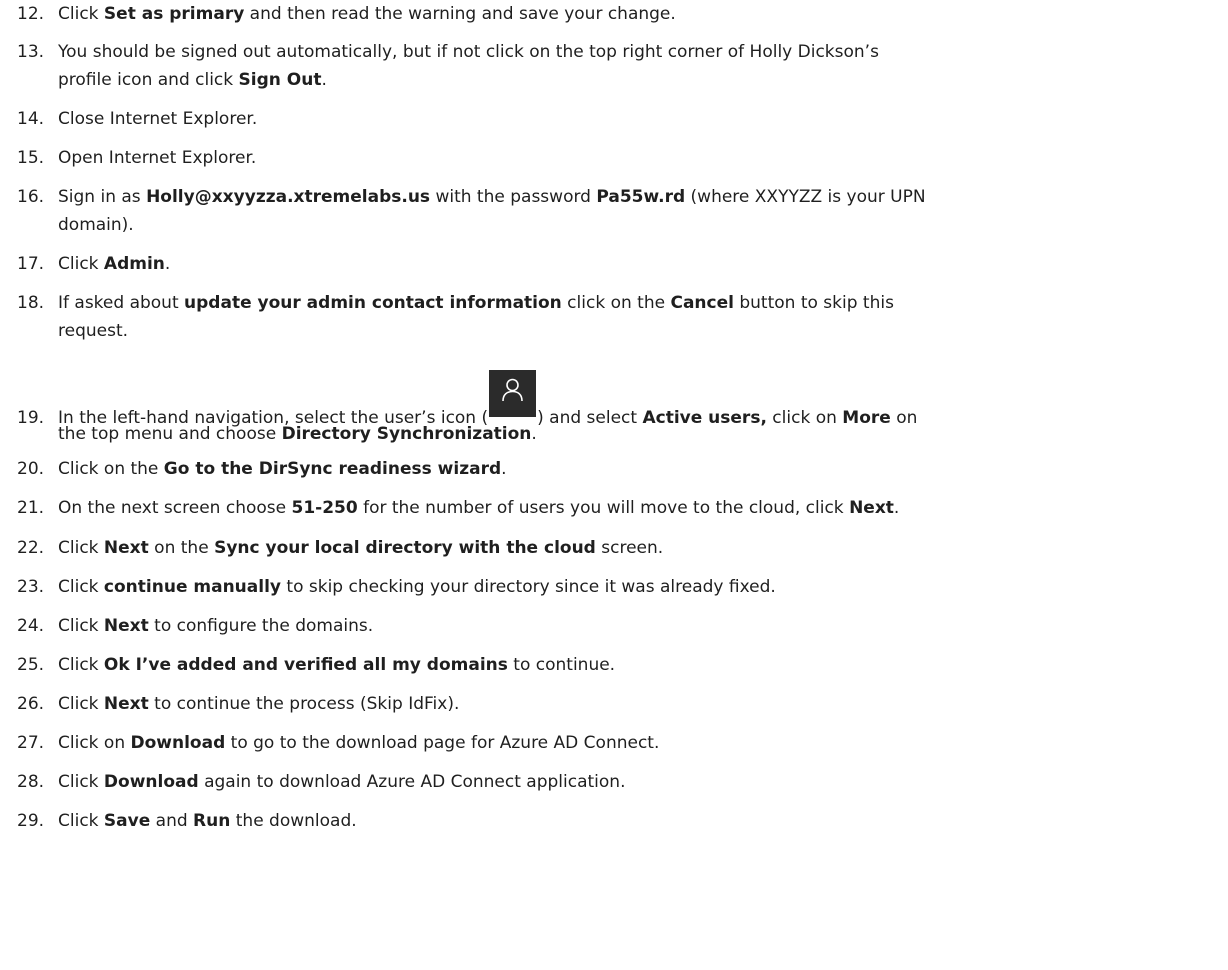  What do you see at coordinates (31, 418) in the screenshot?
I see `step-number: 19.` at bounding box center [31, 418].